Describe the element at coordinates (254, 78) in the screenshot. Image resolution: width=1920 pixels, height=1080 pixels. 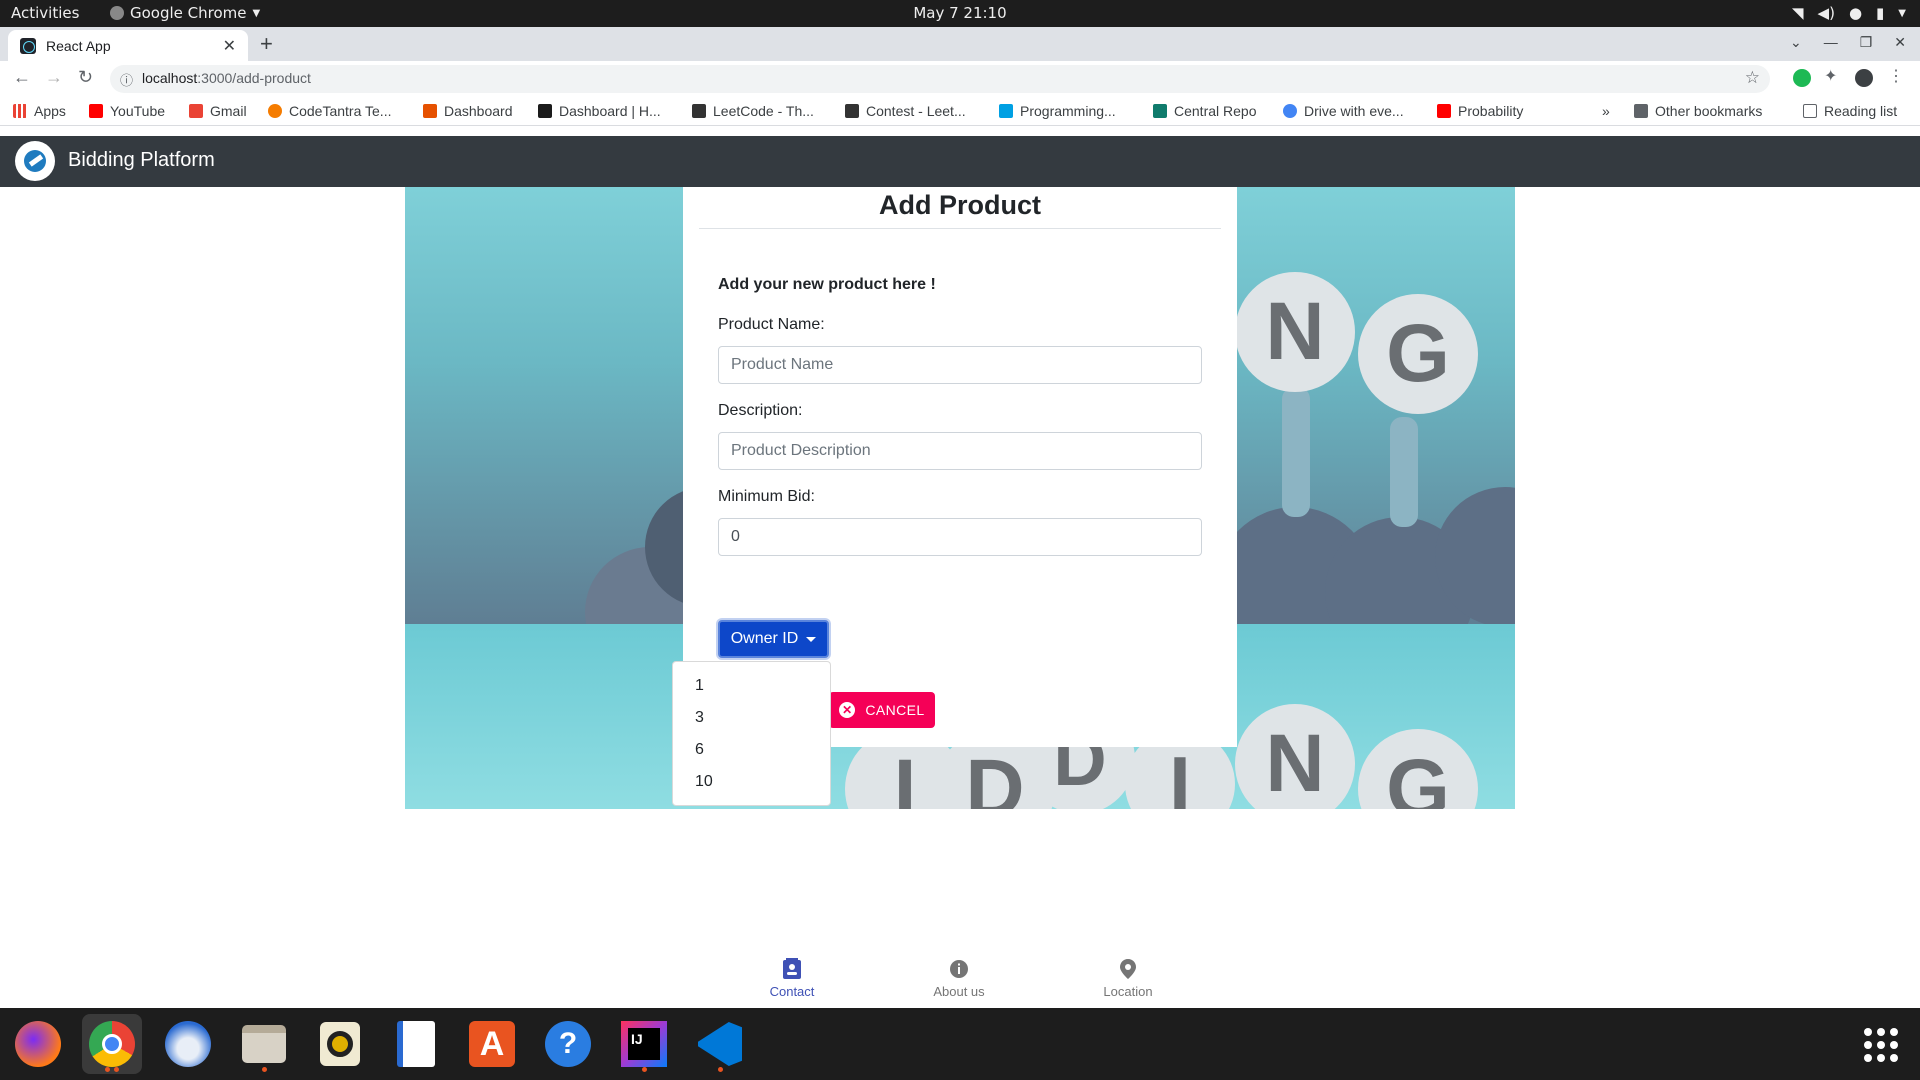
I see `url-path: :3000/add-product` at that location.